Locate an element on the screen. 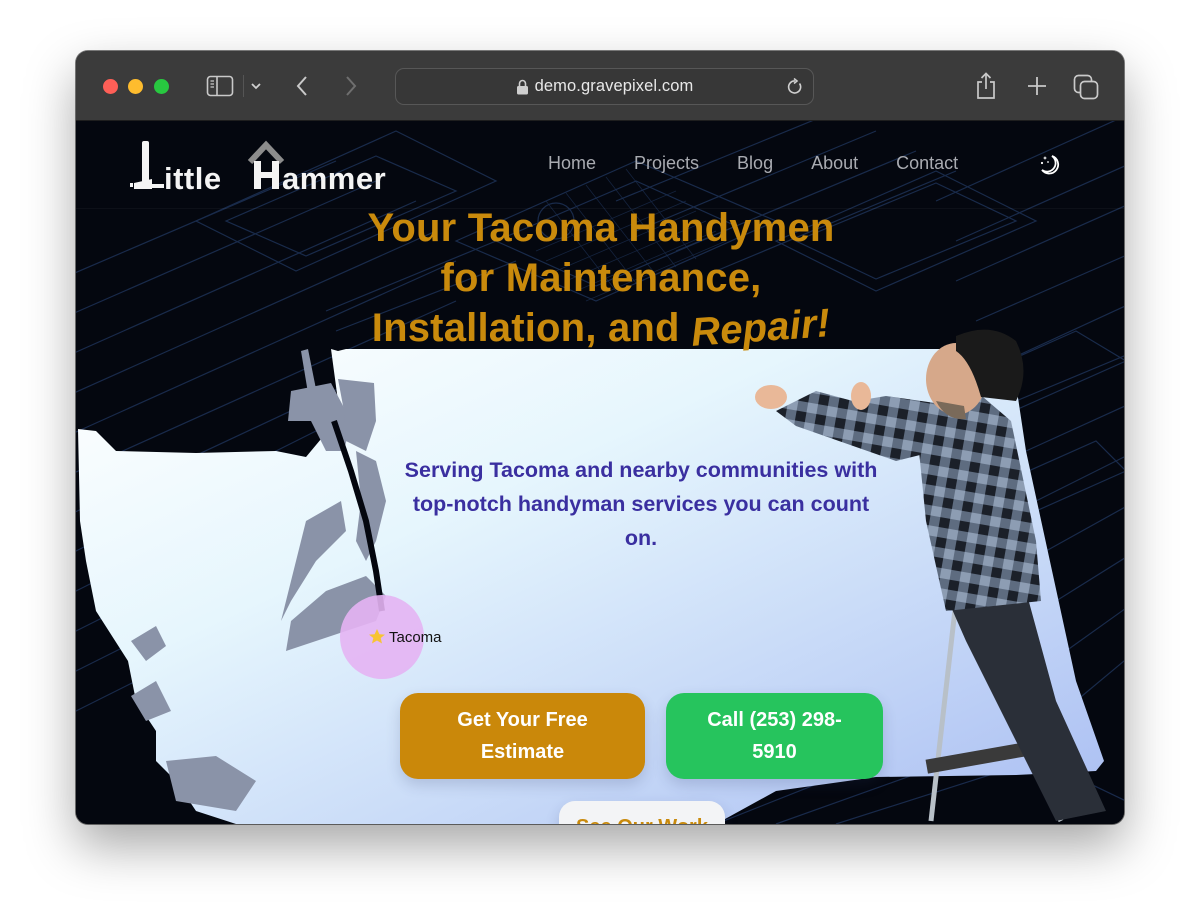  address-bar: demo.gravepixel.com is located at coordinates (604, 86).